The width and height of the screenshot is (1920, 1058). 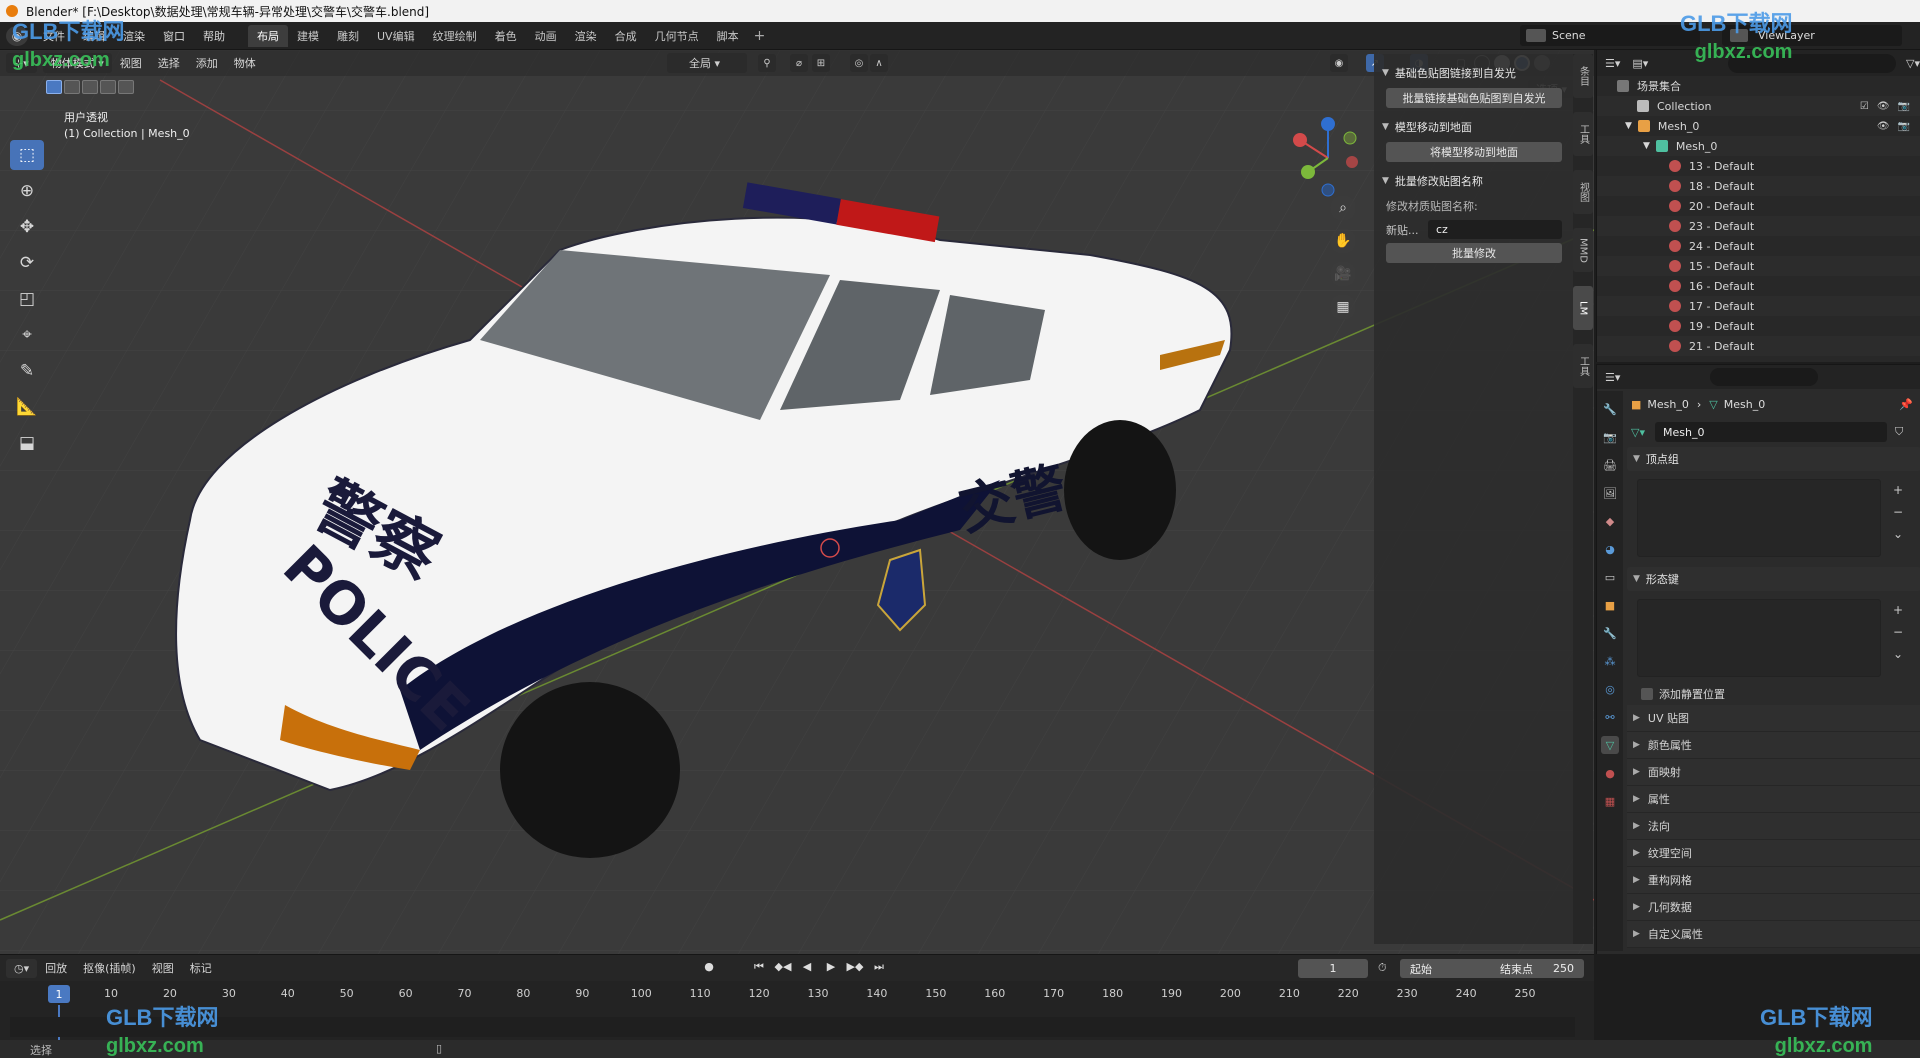 I want to click on constraints-tab-icon: ⚯, so click(x=1610, y=717).